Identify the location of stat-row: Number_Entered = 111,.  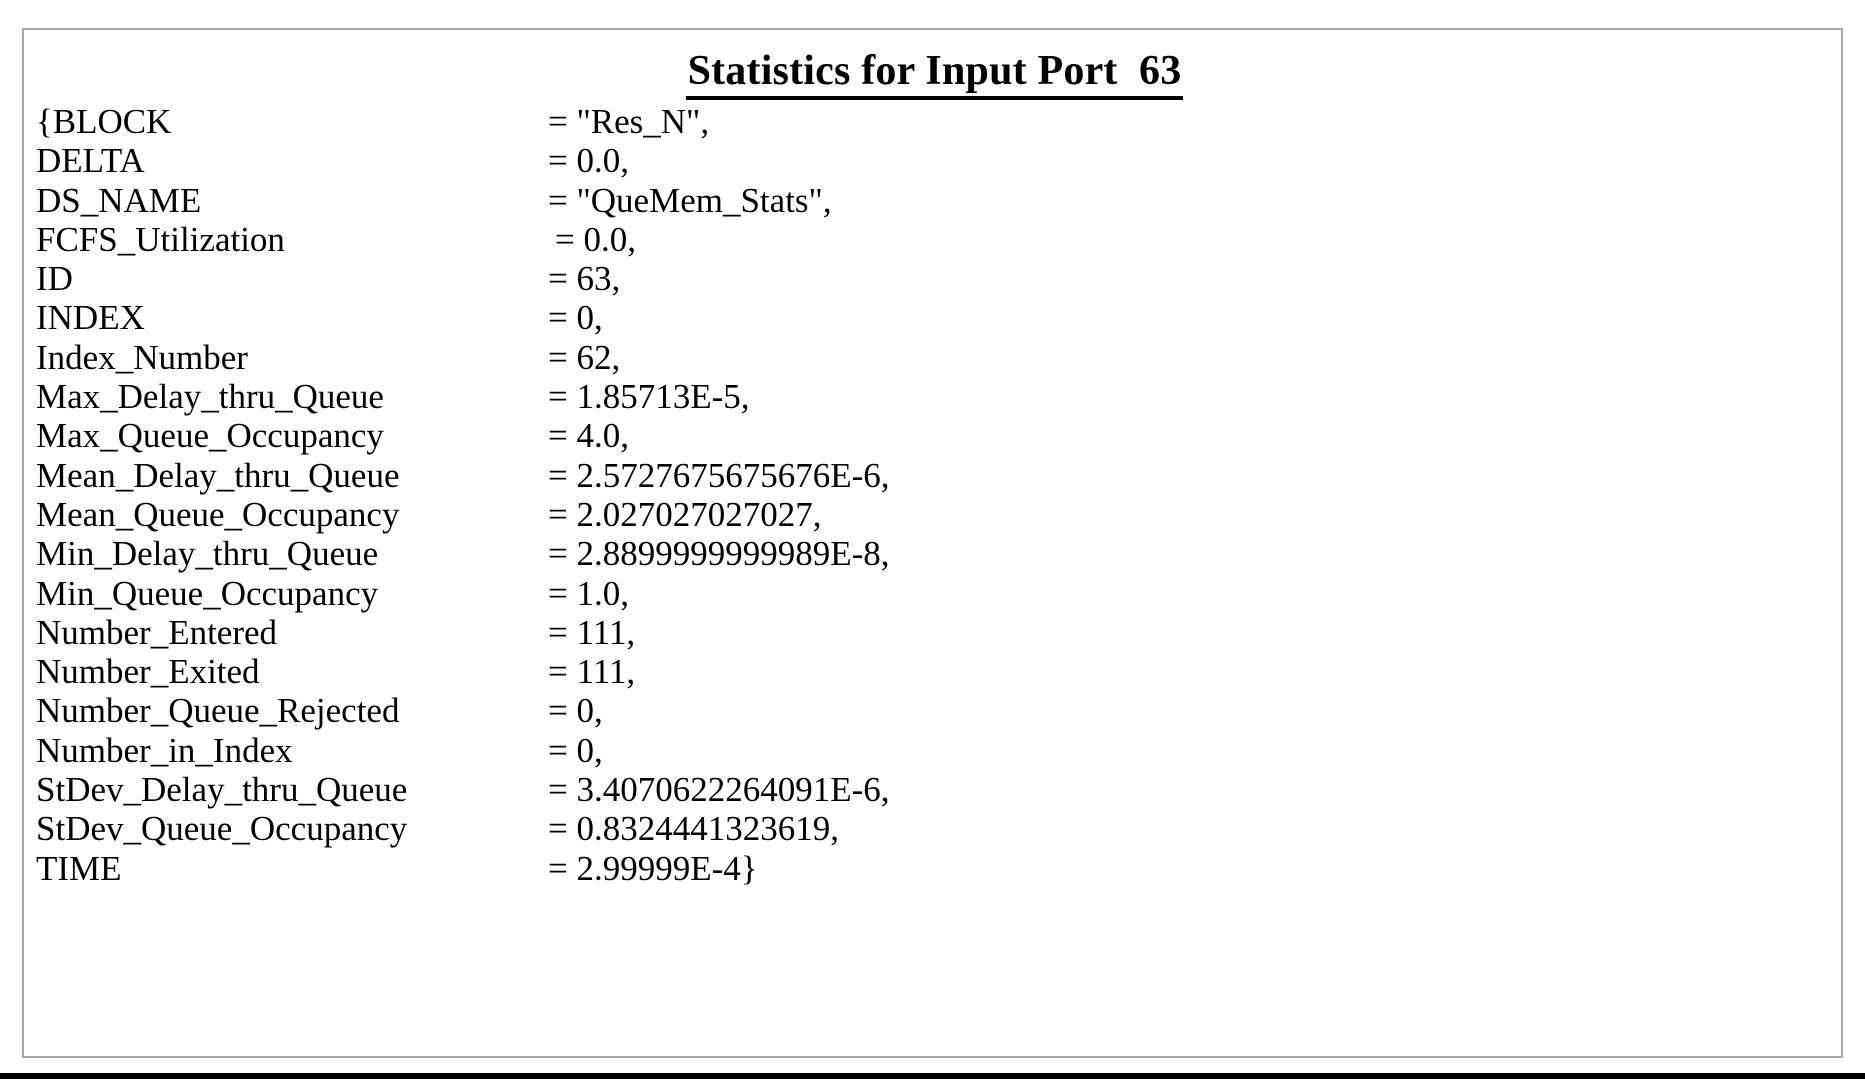
(936, 632).